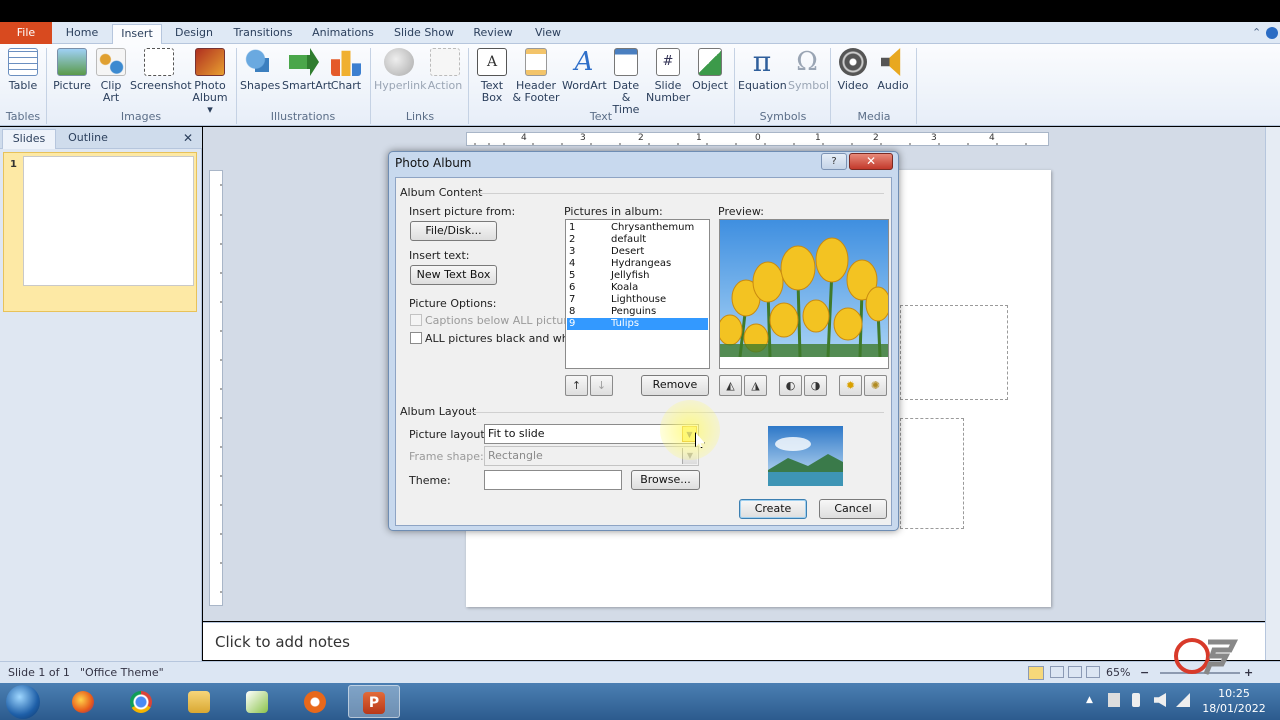  Describe the element at coordinates (815, 385) in the screenshot. I see `contrast-decrease-icon: ◑` at that location.